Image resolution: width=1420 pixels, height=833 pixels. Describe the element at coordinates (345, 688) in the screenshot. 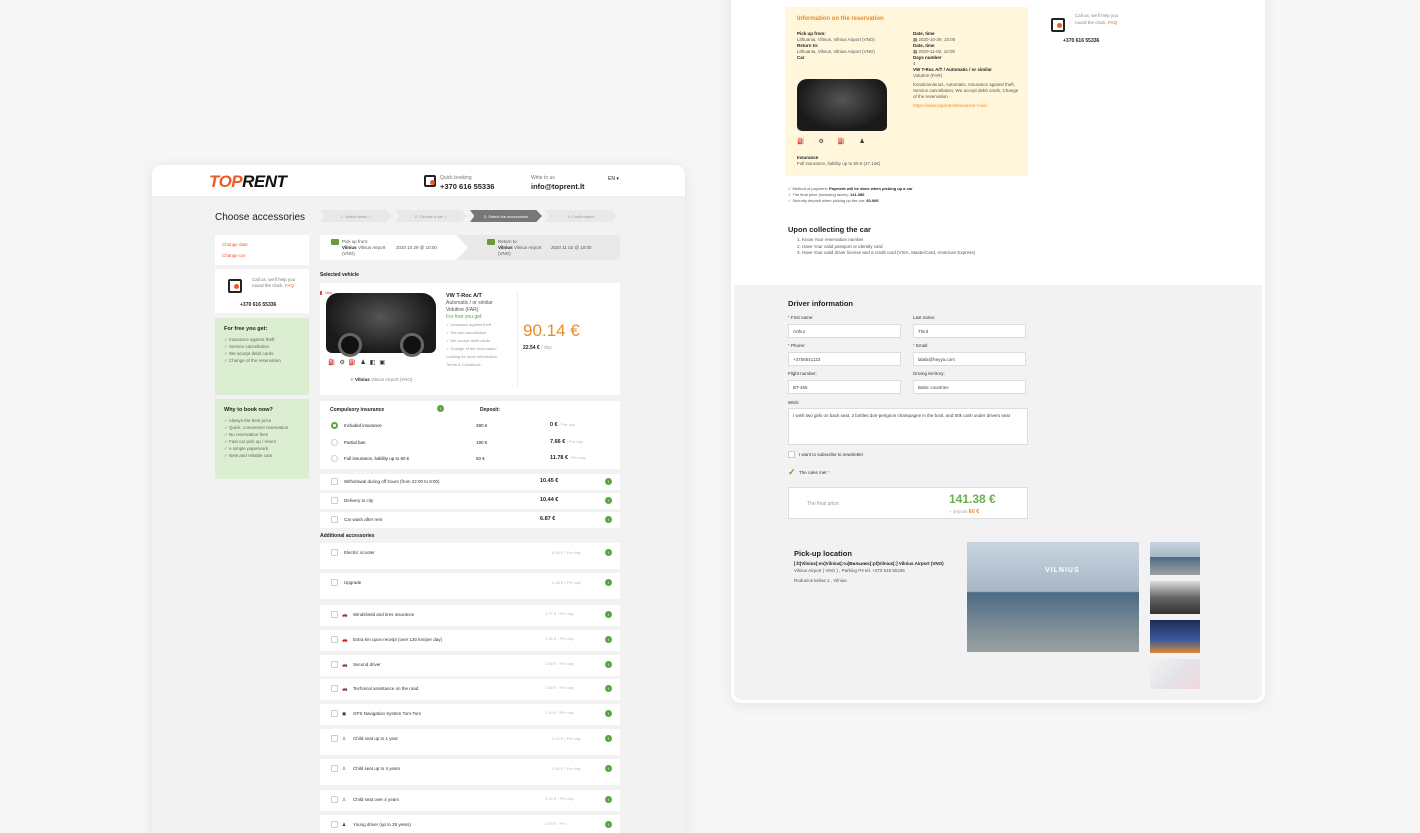

I see `assistance-icon: 🚗` at that location.